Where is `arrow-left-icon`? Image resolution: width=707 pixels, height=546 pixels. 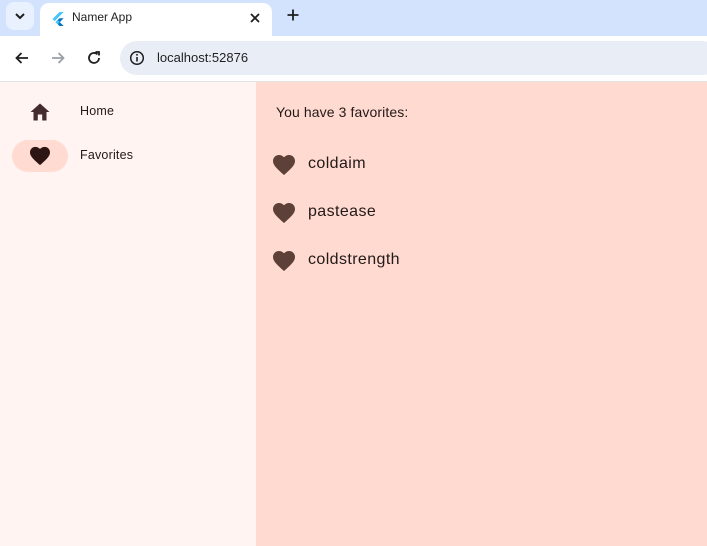
arrow-left-icon is located at coordinates (21, 58).